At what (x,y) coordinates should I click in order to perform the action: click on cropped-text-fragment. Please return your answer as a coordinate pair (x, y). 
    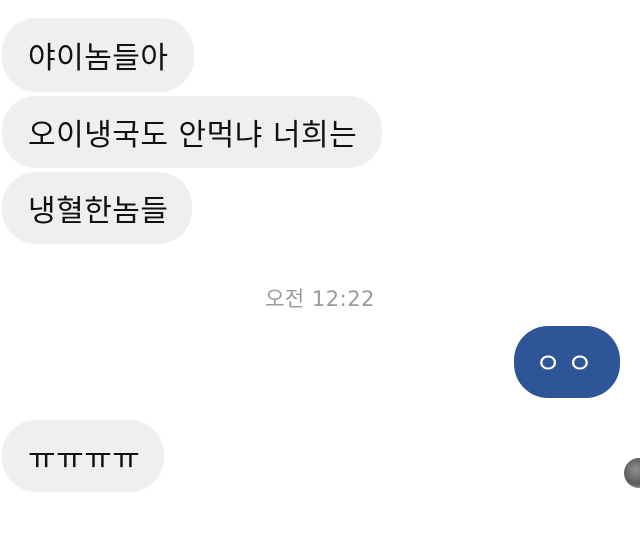
    Looking at the image, I should click on (219, 1).